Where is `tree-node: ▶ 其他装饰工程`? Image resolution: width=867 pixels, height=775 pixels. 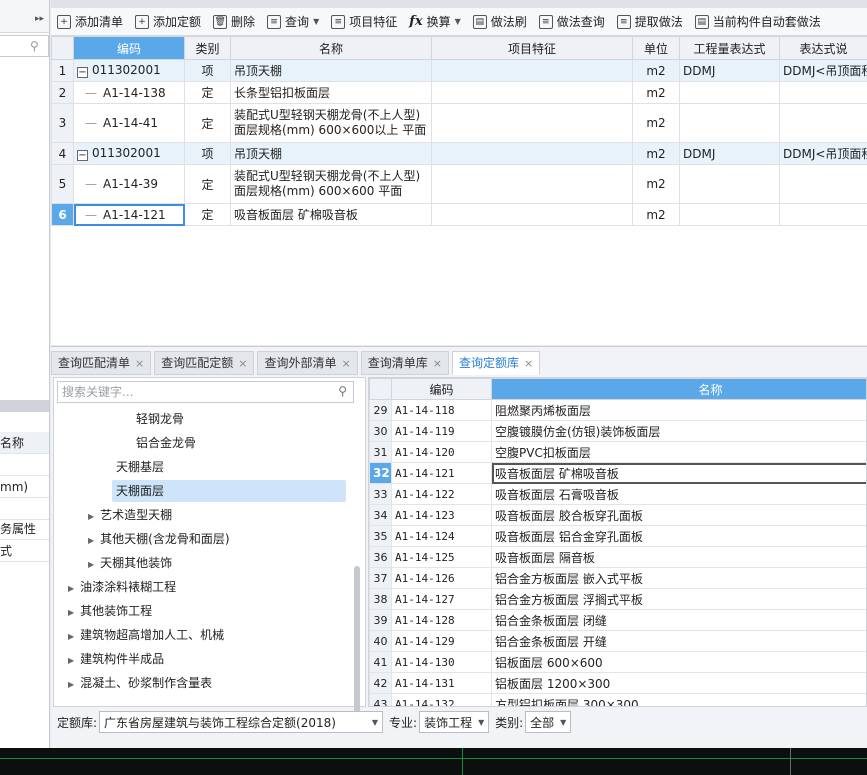 tree-node: ▶ 其他装饰工程 is located at coordinates (202, 611).